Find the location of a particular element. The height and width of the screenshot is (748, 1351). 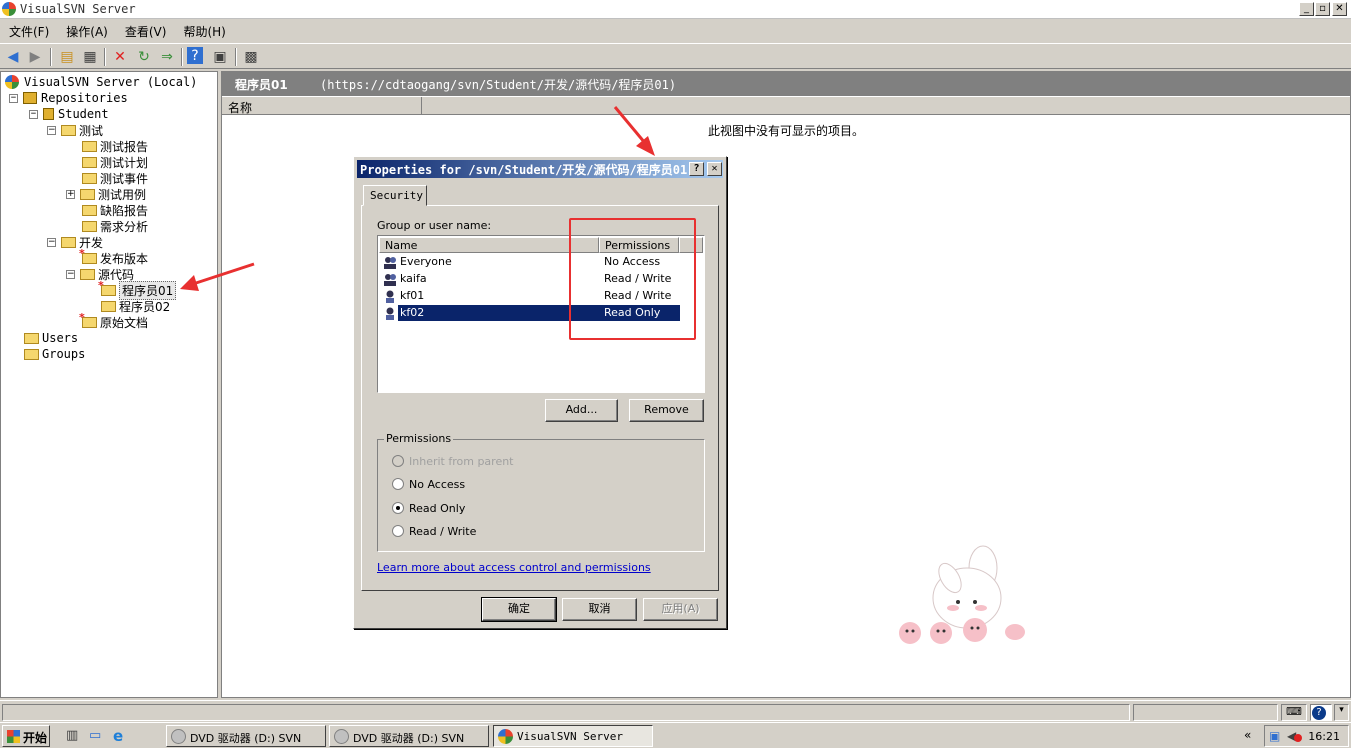

status-dropdown-icon: ▾ is located at coordinates (1341, 712).